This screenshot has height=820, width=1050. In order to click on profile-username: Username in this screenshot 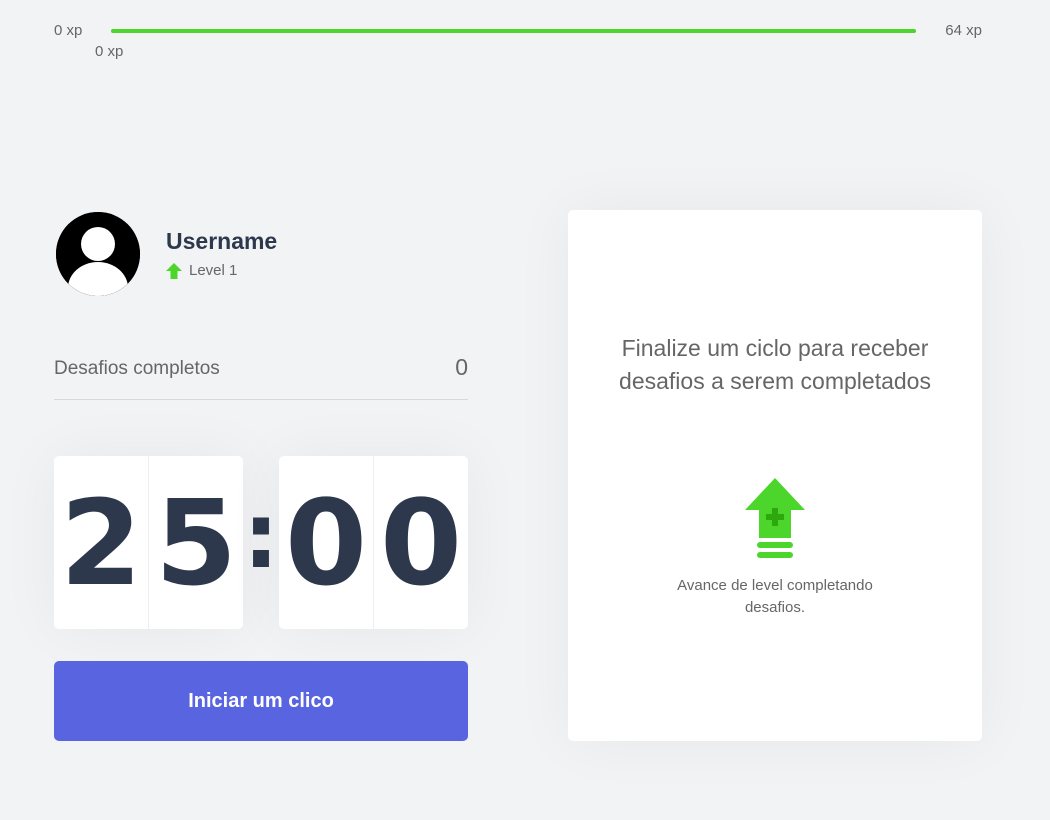, I will do `click(222, 241)`.